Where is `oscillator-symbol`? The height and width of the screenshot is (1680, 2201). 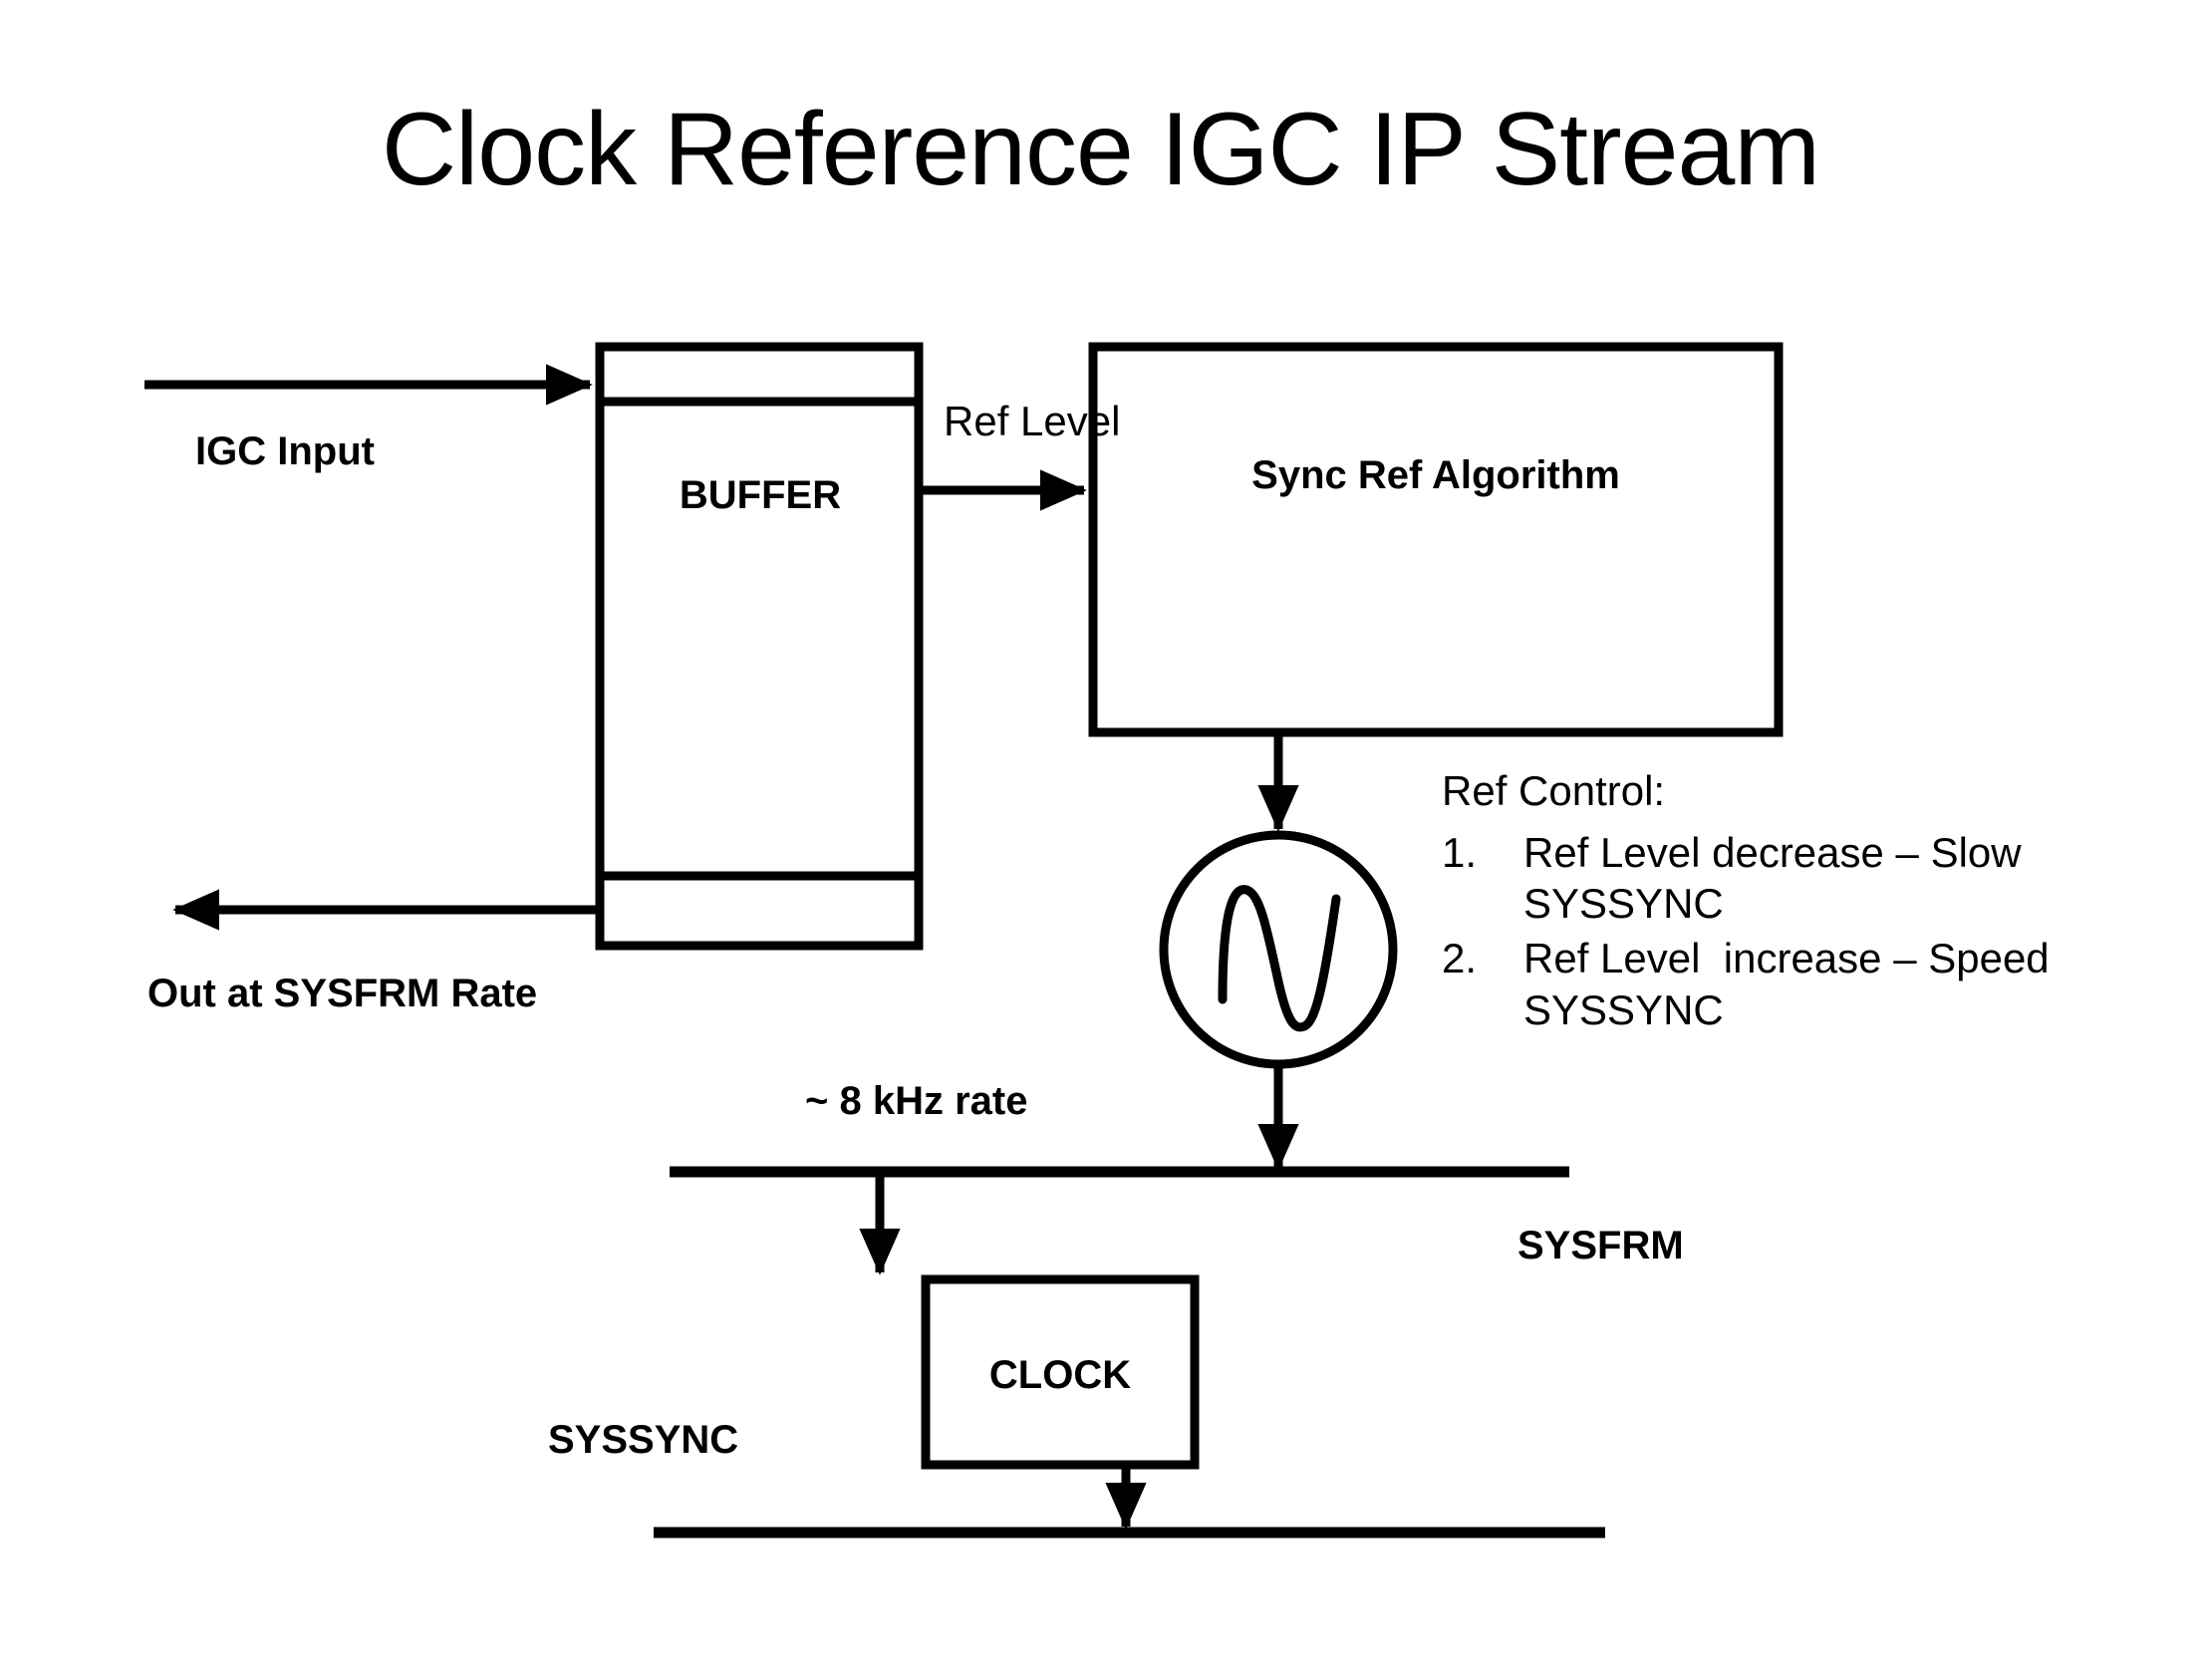 oscillator-symbol is located at coordinates (1278, 949).